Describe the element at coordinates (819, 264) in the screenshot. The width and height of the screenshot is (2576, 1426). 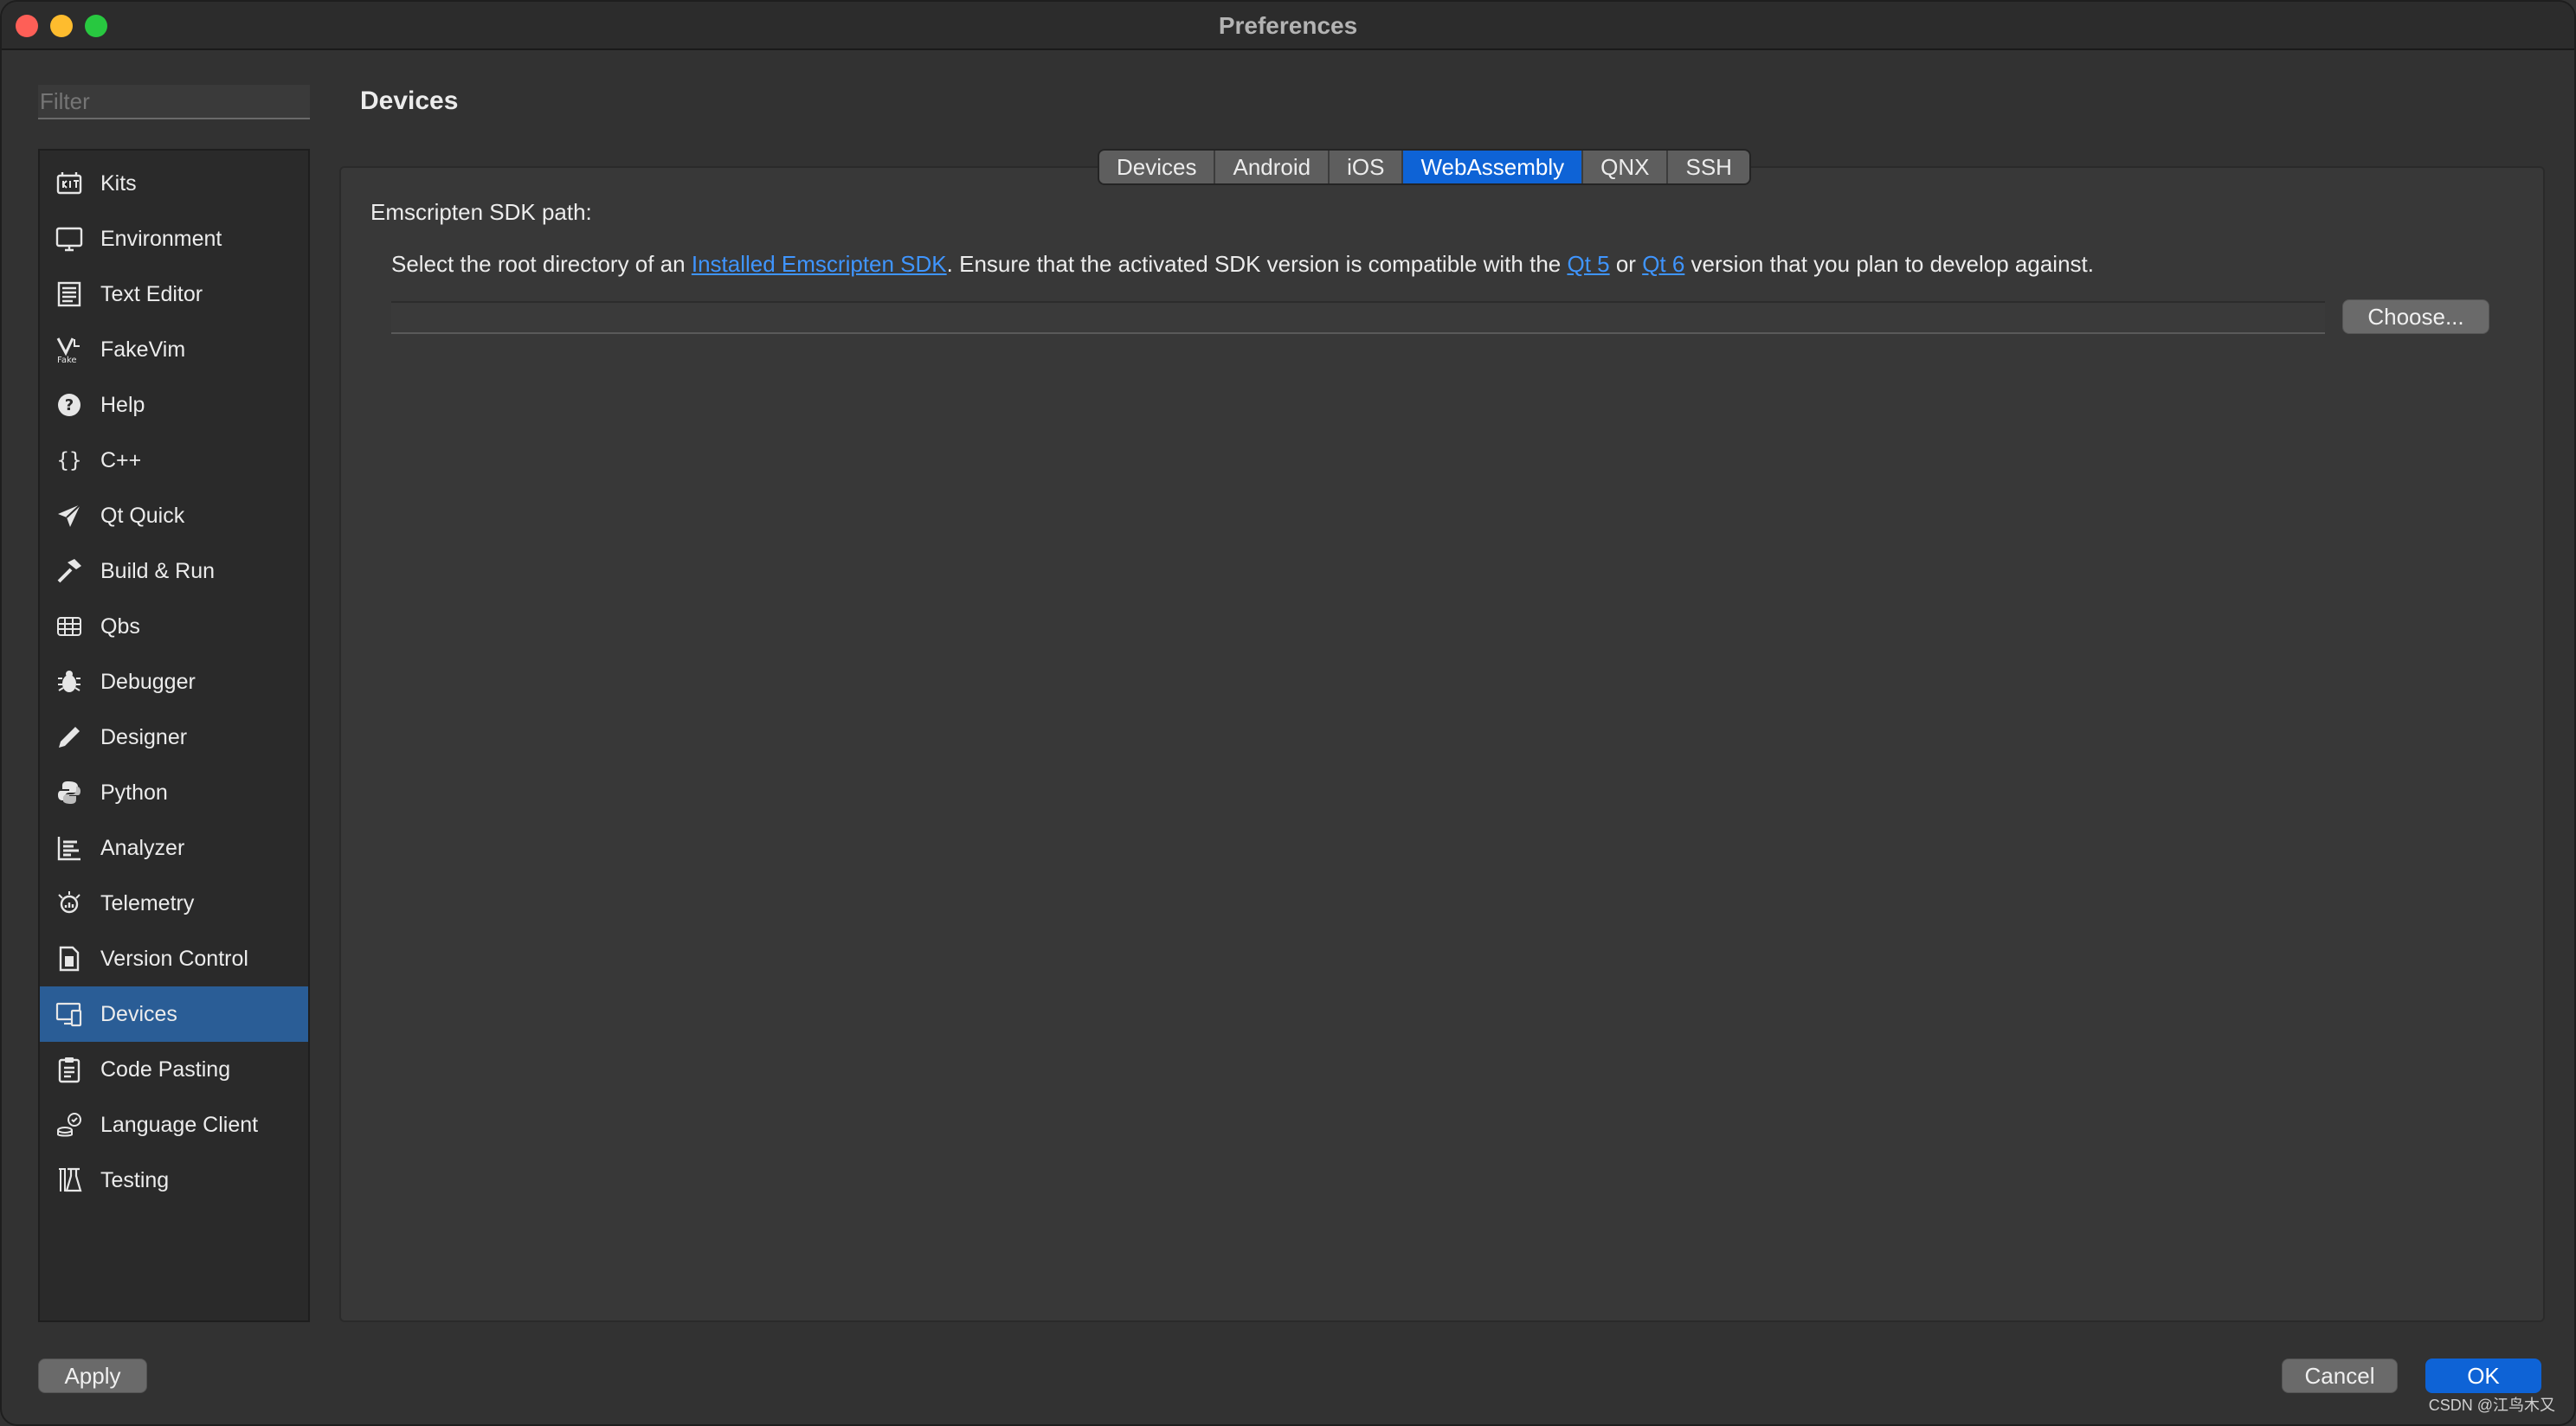
I see `installed-emscripten-sdk-link: Installed Emscripten SDK` at that location.